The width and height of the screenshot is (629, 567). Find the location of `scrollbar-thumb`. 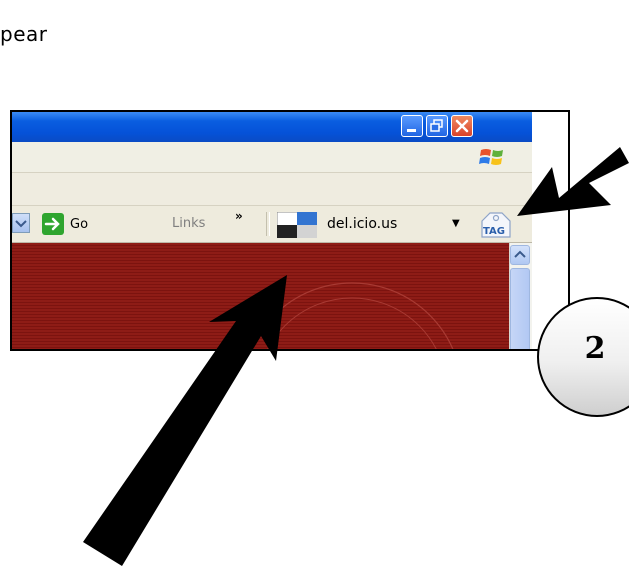

scrollbar-thumb is located at coordinates (520, 308).